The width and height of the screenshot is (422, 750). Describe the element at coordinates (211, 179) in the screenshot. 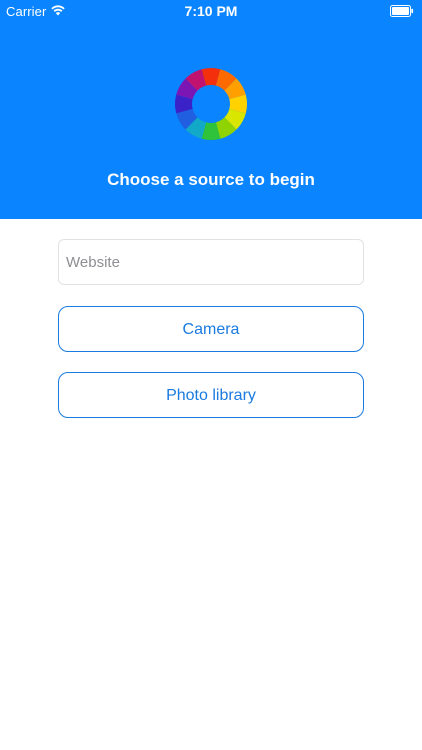

I see `page-title: Choose a source to begin` at that location.